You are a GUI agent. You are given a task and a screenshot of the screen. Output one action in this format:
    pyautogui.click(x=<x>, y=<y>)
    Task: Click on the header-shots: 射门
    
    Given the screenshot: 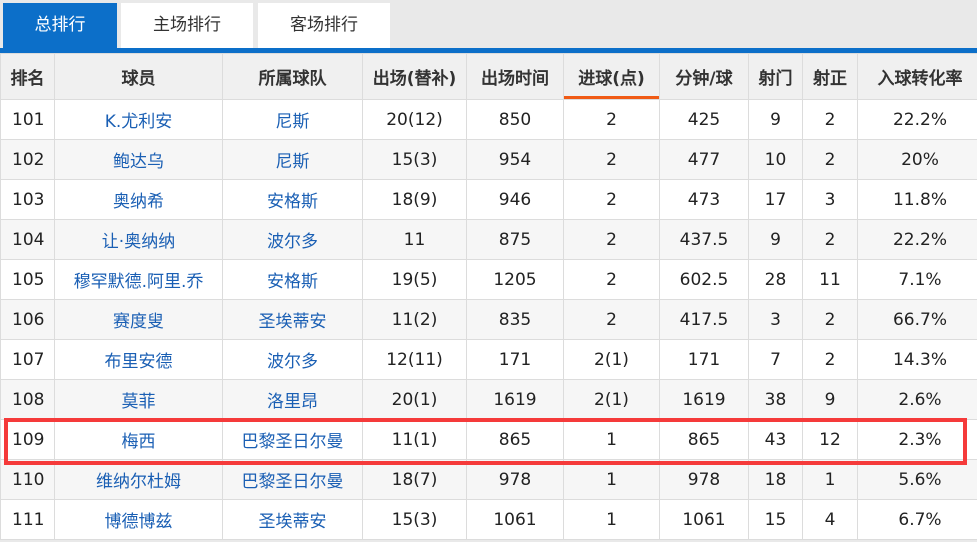 What is the action you would take?
    pyautogui.click(x=775, y=76)
    